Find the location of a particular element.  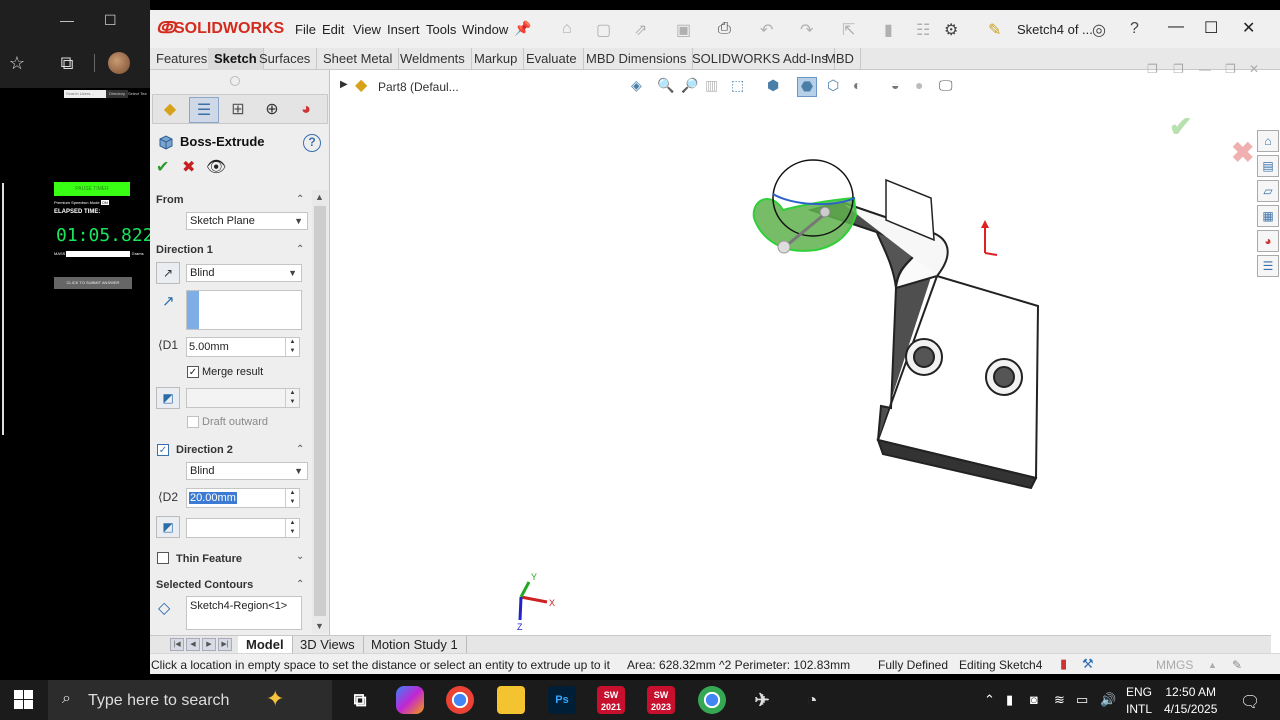

chevron-up-icon: ⌃ is located at coordinates (300, 449).